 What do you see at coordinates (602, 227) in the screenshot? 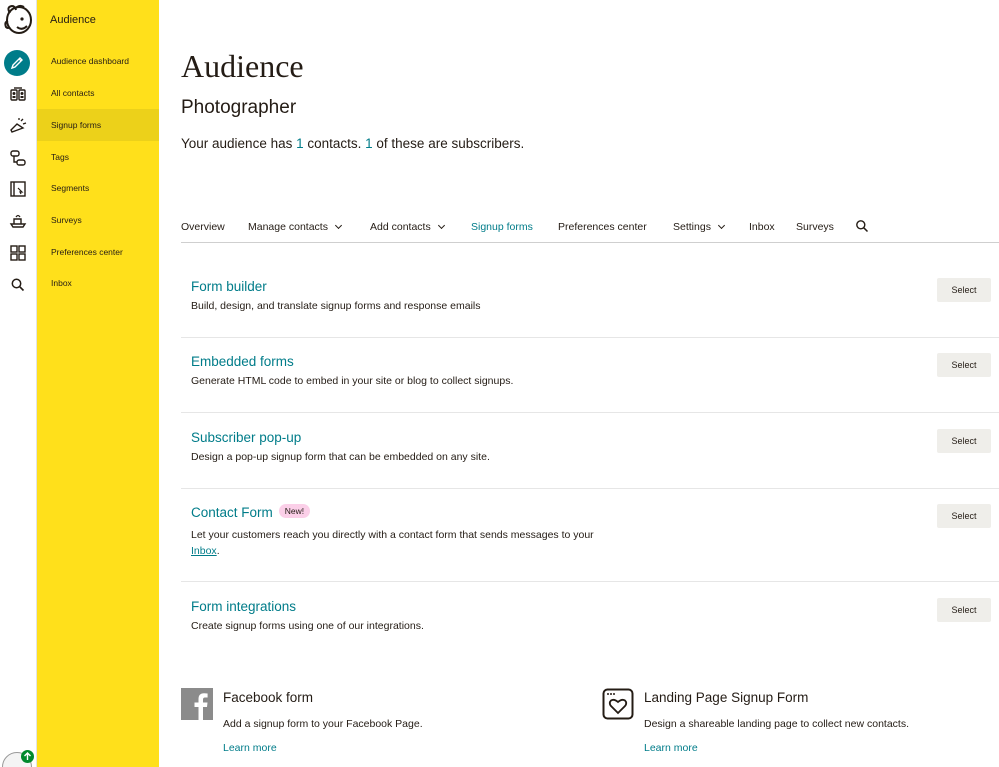
I see `tab-preferences-center: Preferences center` at bounding box center [602, 227].